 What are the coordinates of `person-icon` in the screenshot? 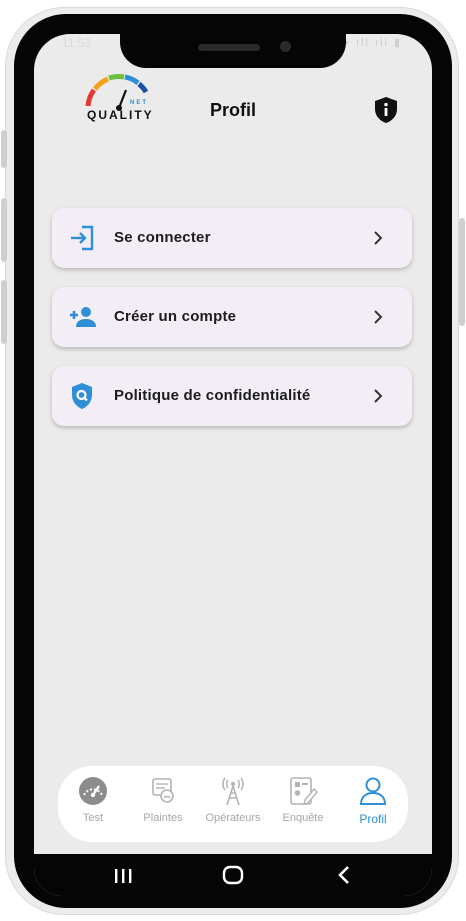 It's located at (373, 791).